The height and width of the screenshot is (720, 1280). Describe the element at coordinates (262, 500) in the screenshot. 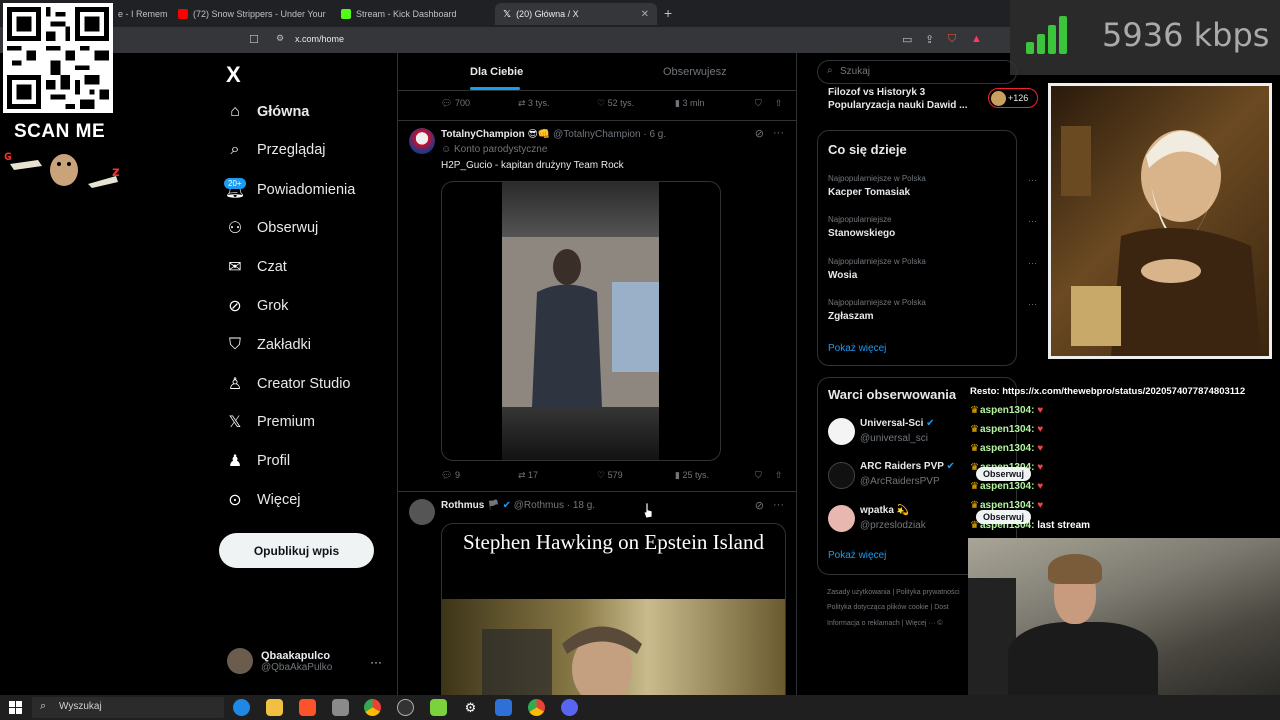

I see `nav-more: ⊙ Więcej` at that location.